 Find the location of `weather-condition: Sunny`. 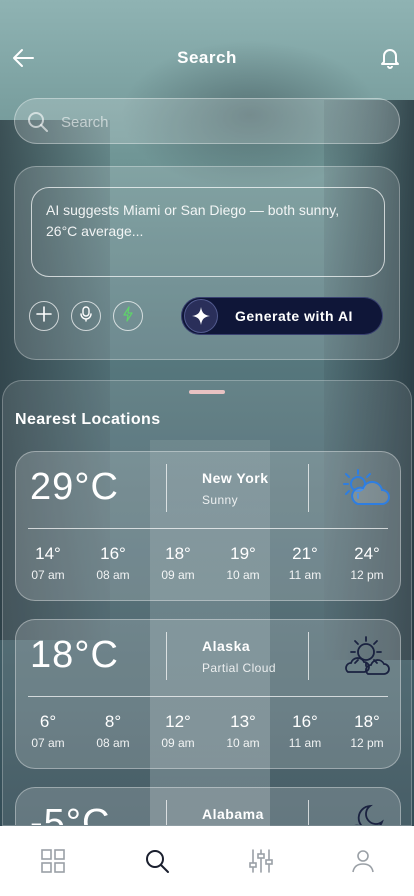

weather-condition: Sunny is located at coordinates (220, 500).